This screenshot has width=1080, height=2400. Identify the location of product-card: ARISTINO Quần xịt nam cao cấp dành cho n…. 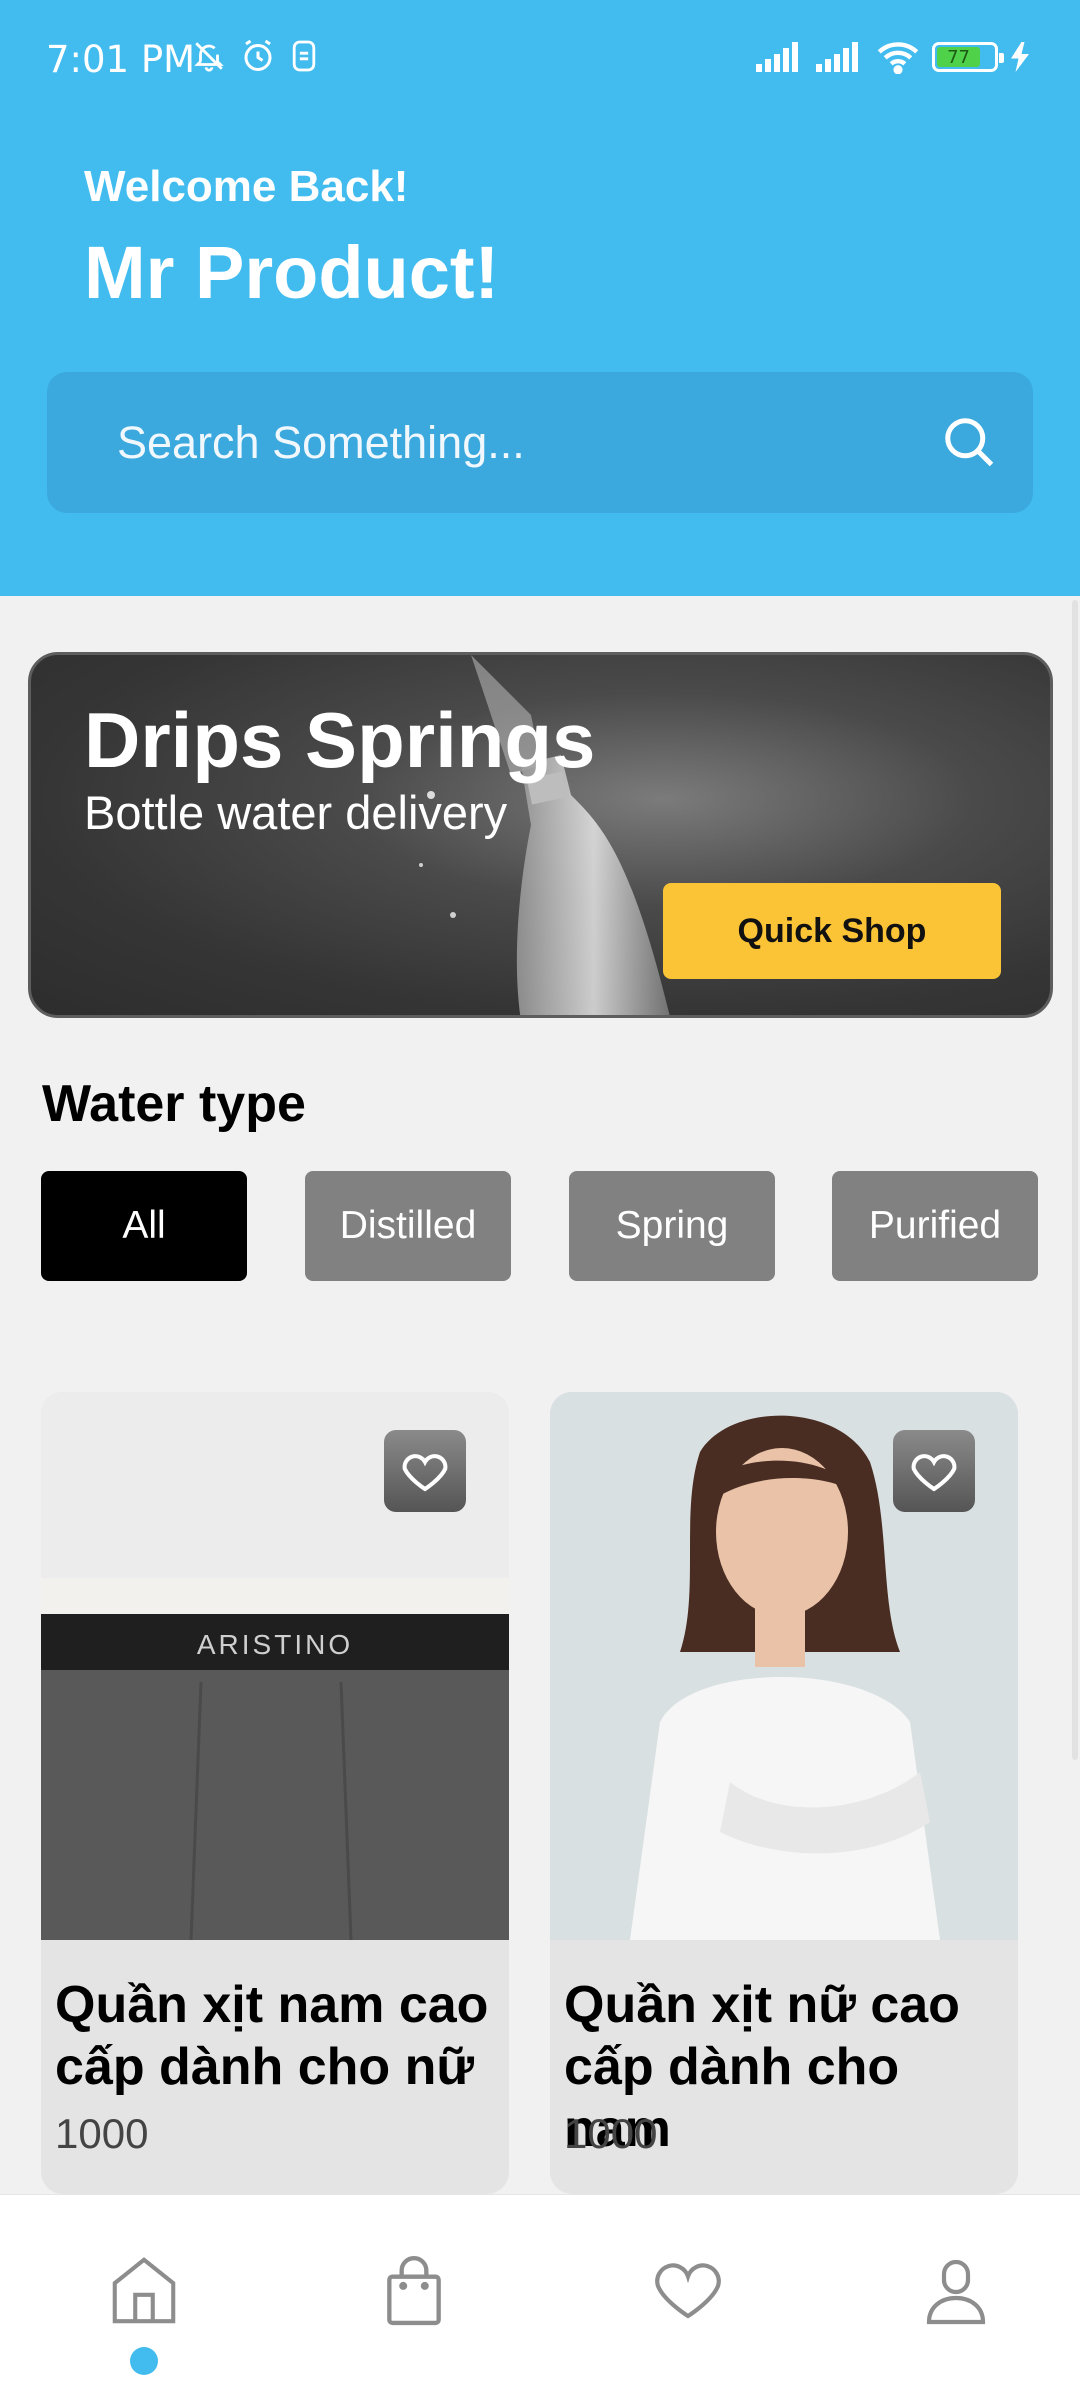
(275, 1793).